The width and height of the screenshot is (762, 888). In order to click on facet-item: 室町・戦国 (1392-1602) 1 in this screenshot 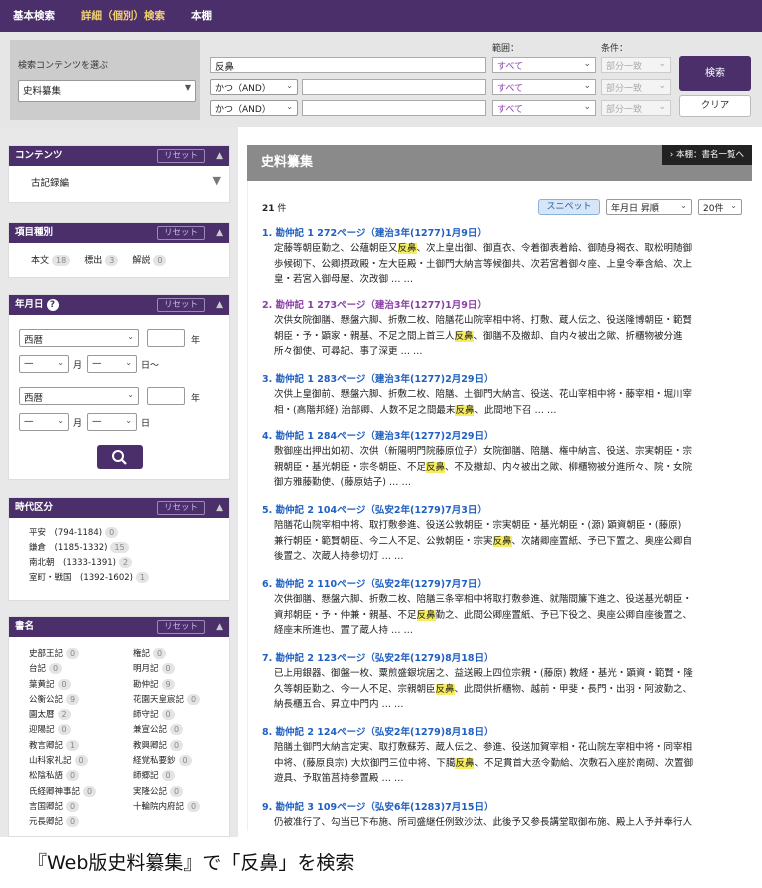, I will do `click(119, 578)`.